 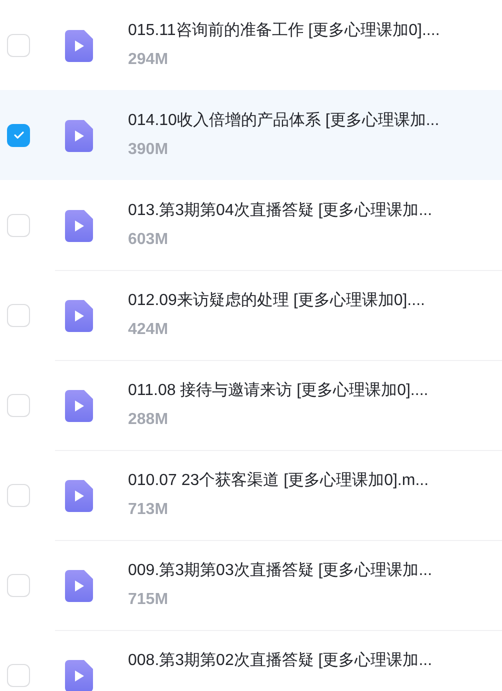 I want to click on file-size: 603M, so click(x=149, y=240).